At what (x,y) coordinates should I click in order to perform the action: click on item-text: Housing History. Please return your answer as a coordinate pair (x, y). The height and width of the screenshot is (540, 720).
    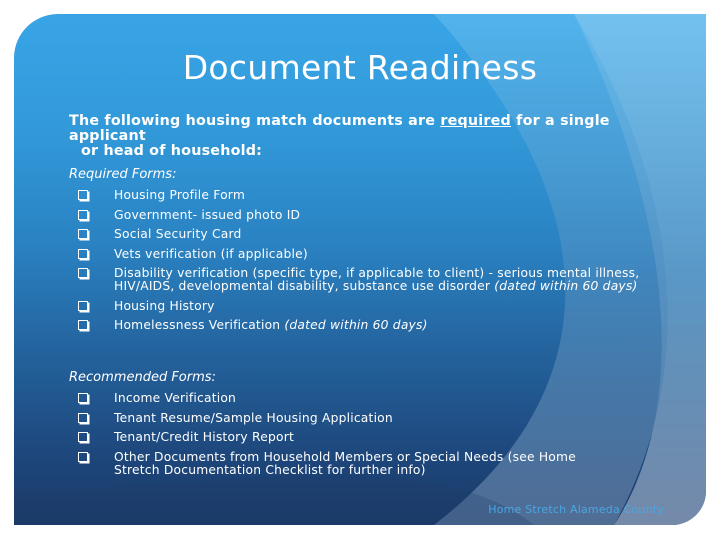
    Looking at the image, I should click on (164, 305).